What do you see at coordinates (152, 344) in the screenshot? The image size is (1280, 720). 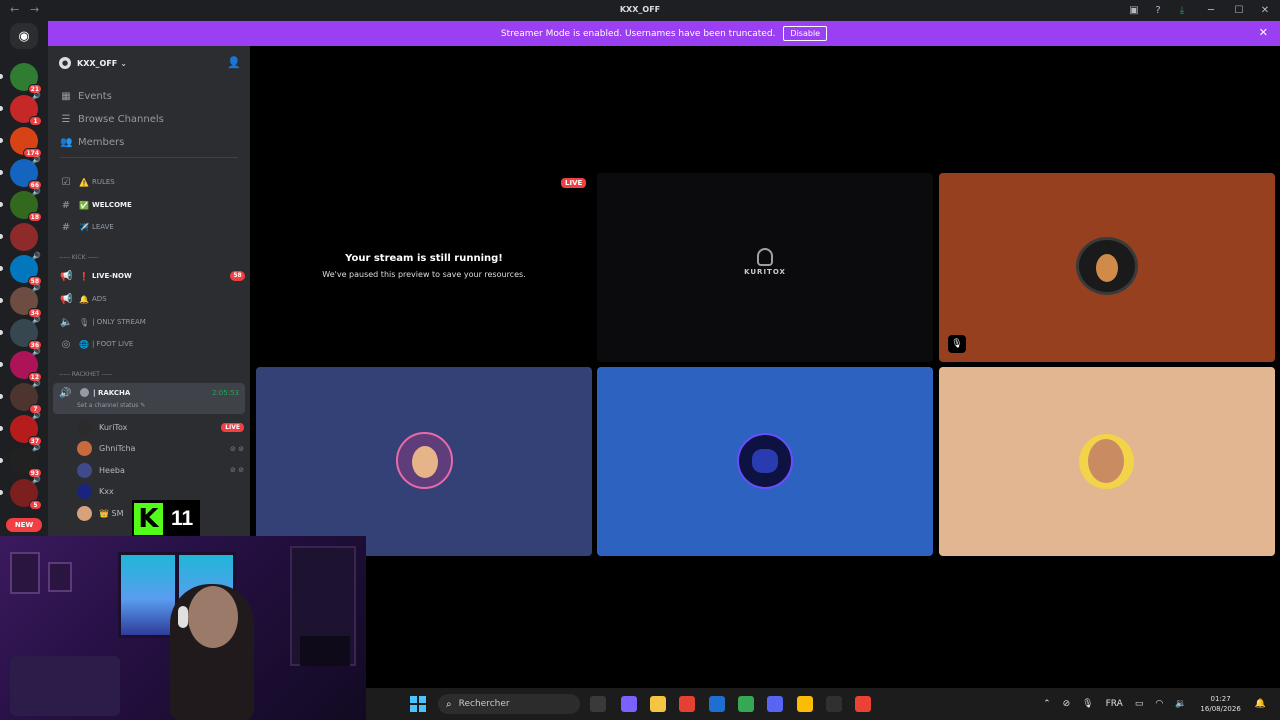 I see `channel-foot-live: ◎ 🌐 | FOOT LIVE` at bounding box center [152, 344].